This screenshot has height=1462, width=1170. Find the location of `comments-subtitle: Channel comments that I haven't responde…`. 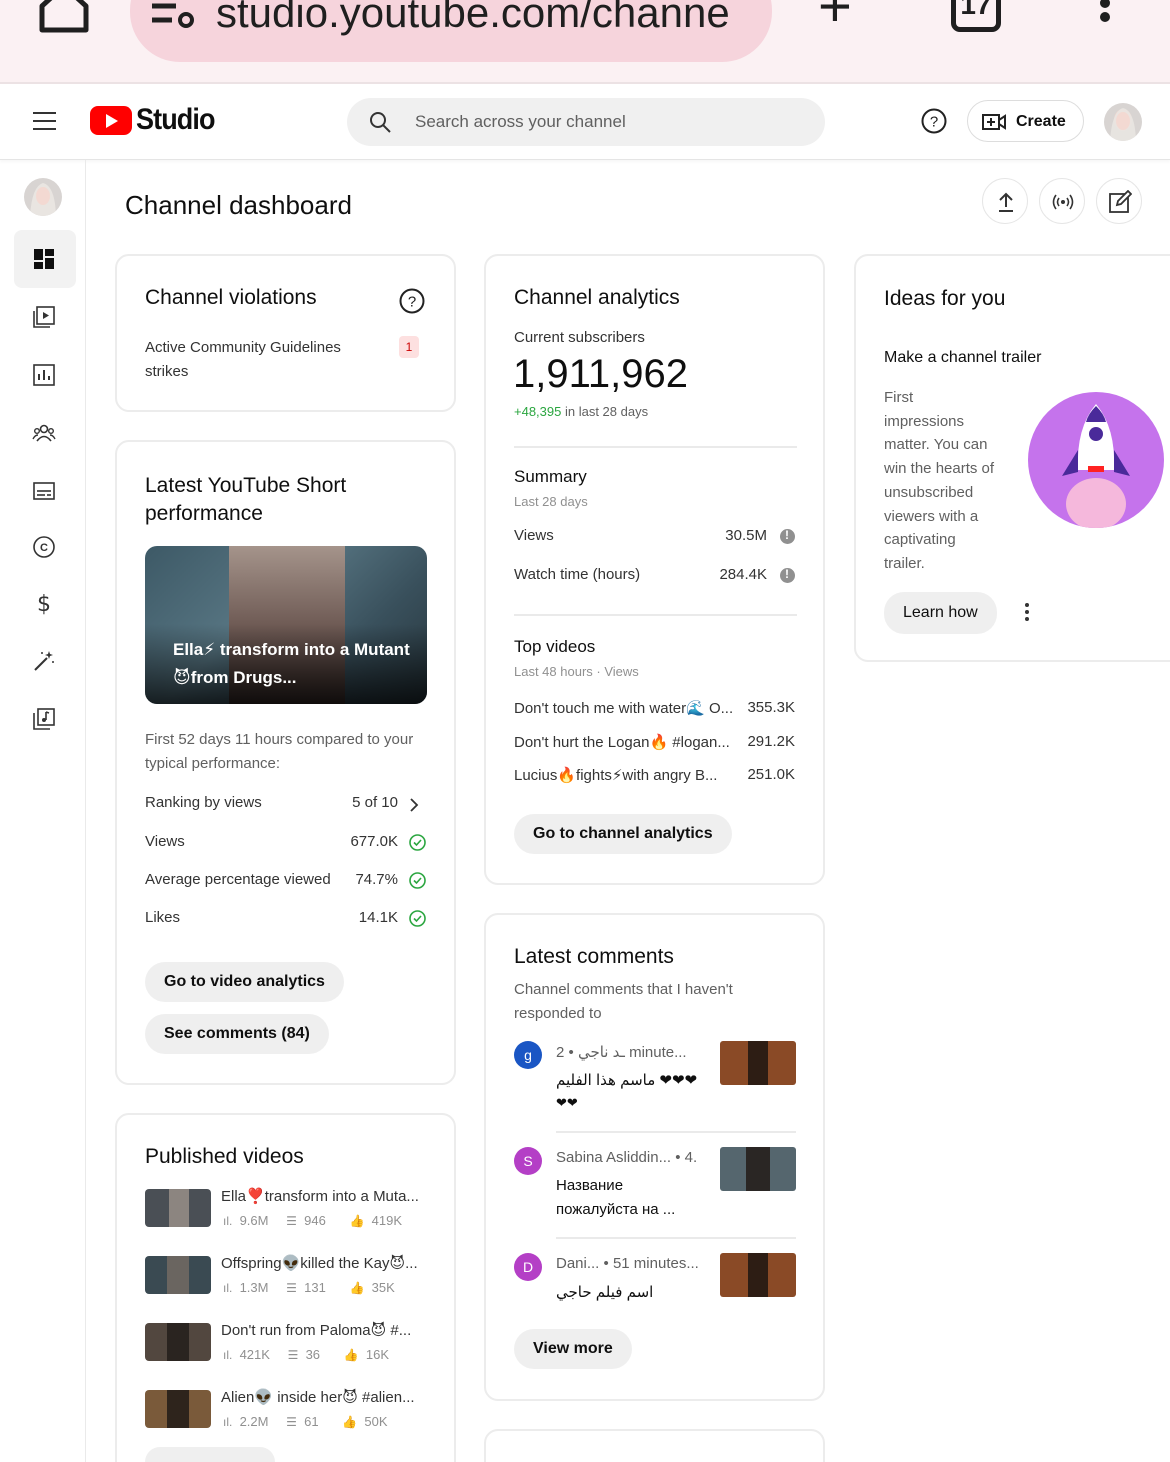

comments-subtitle: Channel comments that I haven't responde… is located at coordinates (623, 1001).